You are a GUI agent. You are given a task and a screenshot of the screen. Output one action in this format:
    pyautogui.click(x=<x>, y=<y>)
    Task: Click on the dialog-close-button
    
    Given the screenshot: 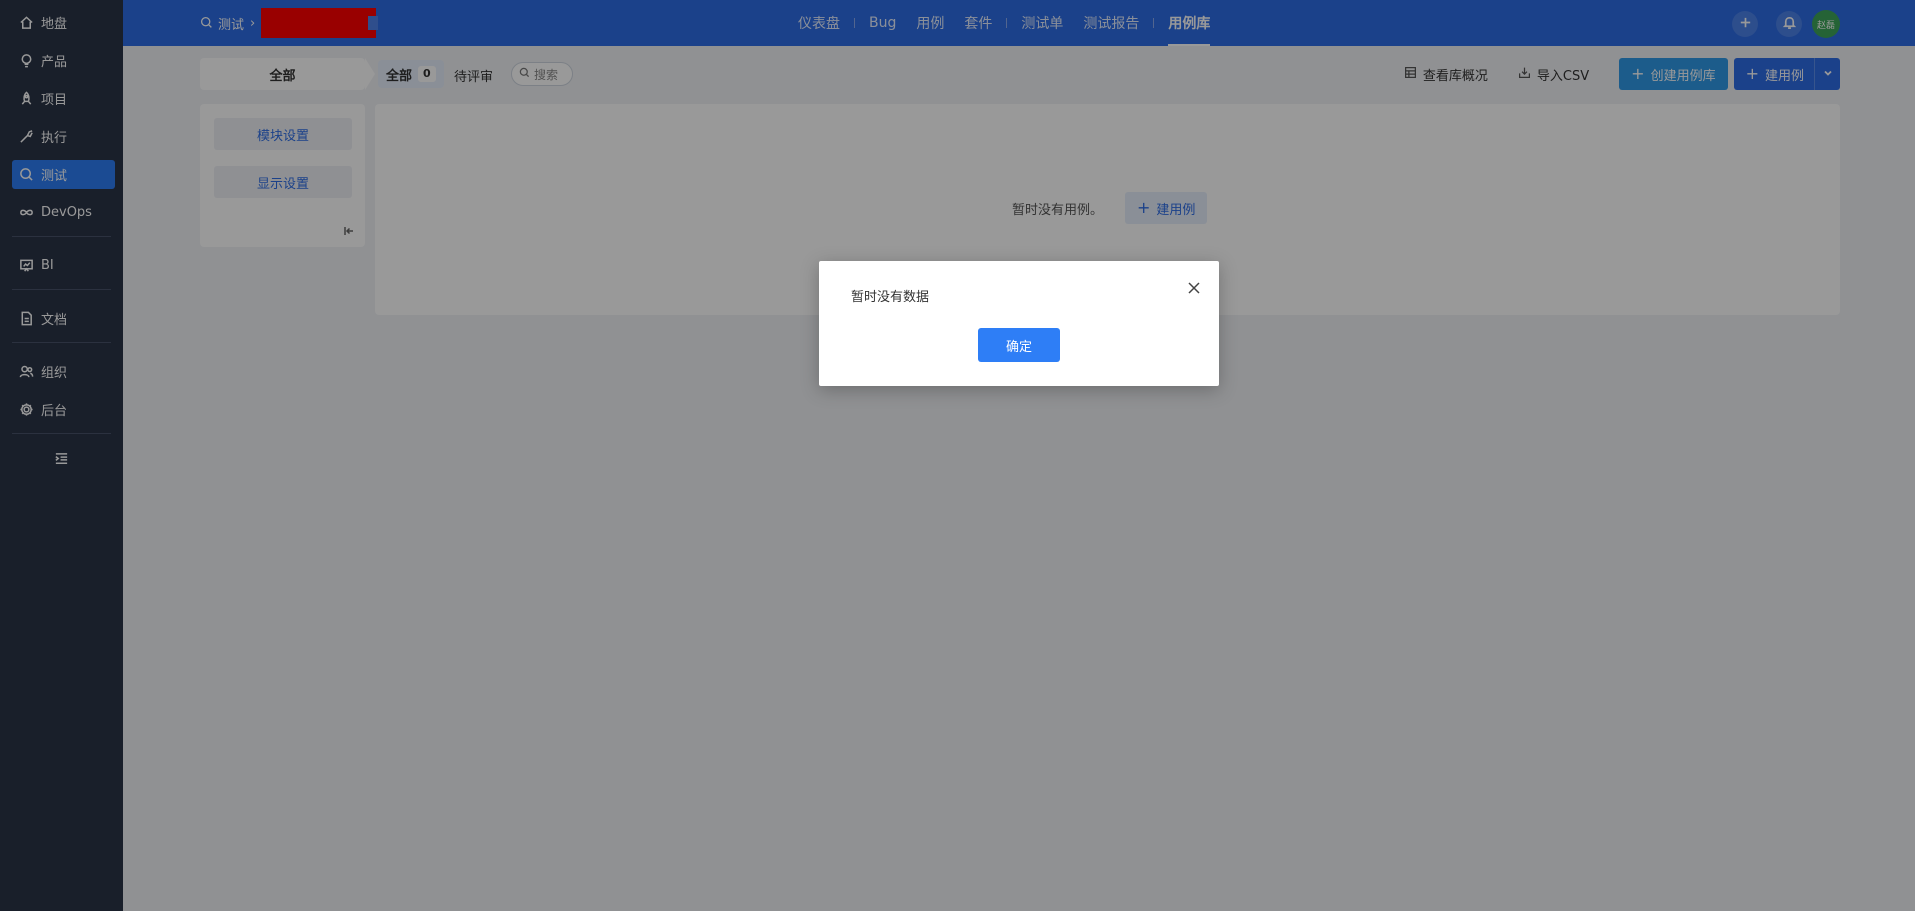 What is the action you would take?
    pyautogui.click(x=1194, y=288)
    